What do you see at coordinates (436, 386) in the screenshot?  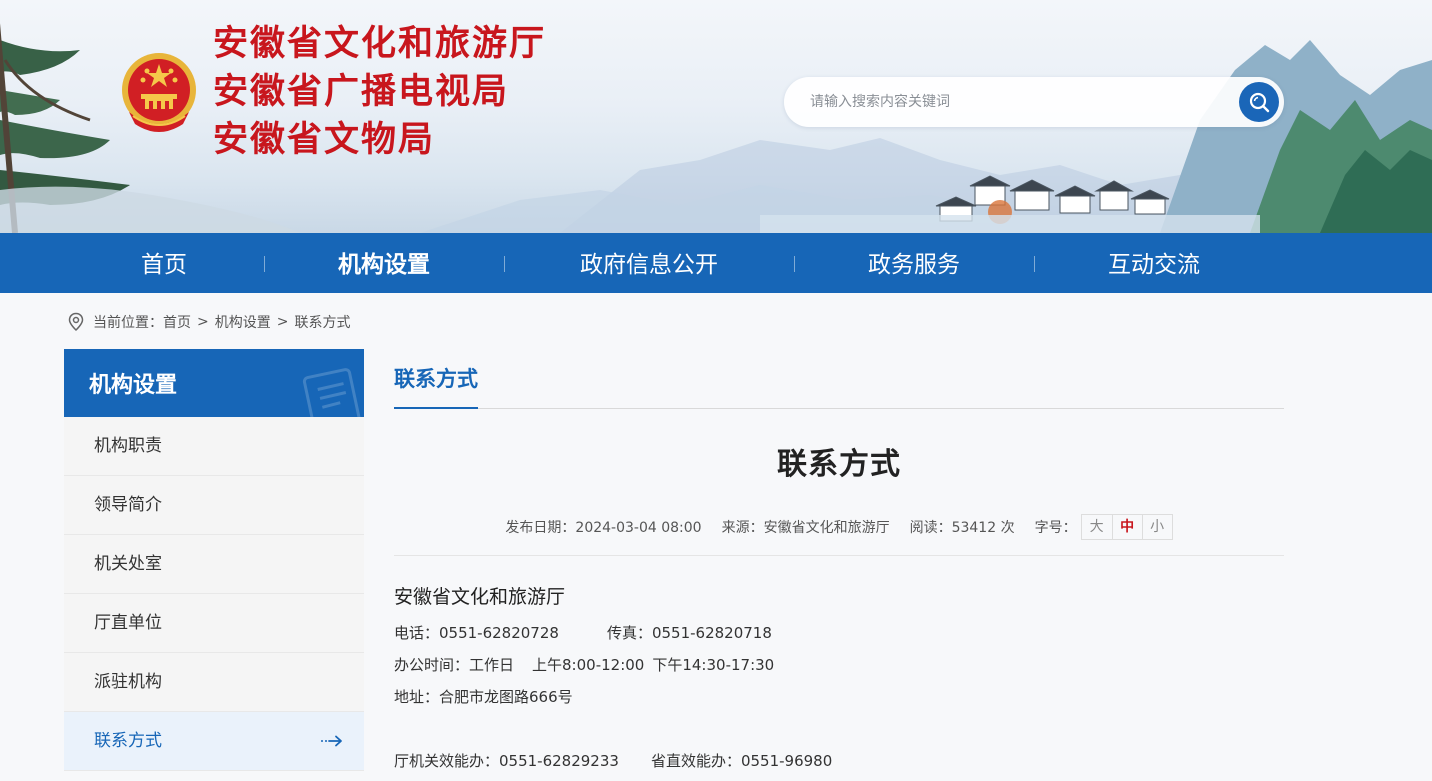 I see `tab-contact: 联系方式` at bounding box center [436, 386].